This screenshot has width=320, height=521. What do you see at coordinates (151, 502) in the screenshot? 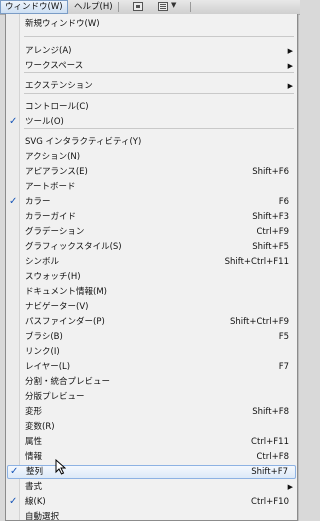
I see `menu-item: ✓ 線(K) Ctrl+F10` at bounding box center [151, 502].